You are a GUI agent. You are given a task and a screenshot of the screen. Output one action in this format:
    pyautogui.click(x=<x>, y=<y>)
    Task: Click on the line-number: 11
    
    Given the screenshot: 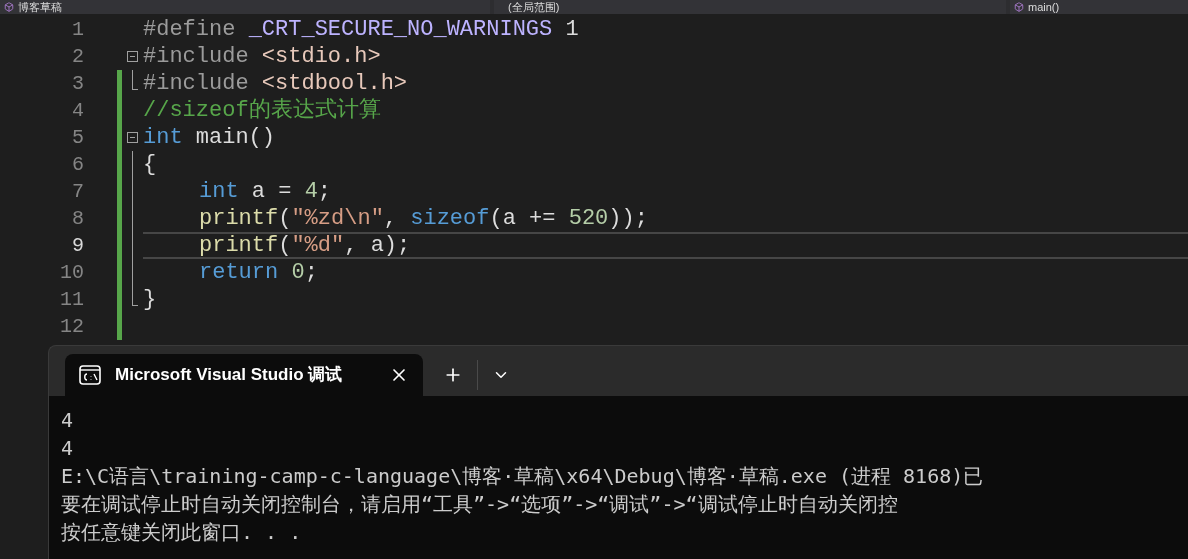 What is the action you would take?
    pyautogui.click(x=71, y=299)
    